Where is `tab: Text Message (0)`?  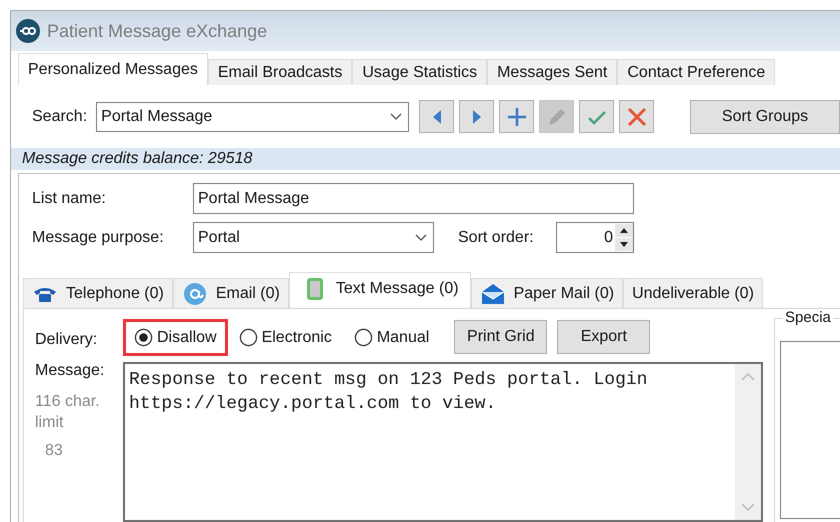
tab: Text Message (0) is located at coordinates (379, 290).